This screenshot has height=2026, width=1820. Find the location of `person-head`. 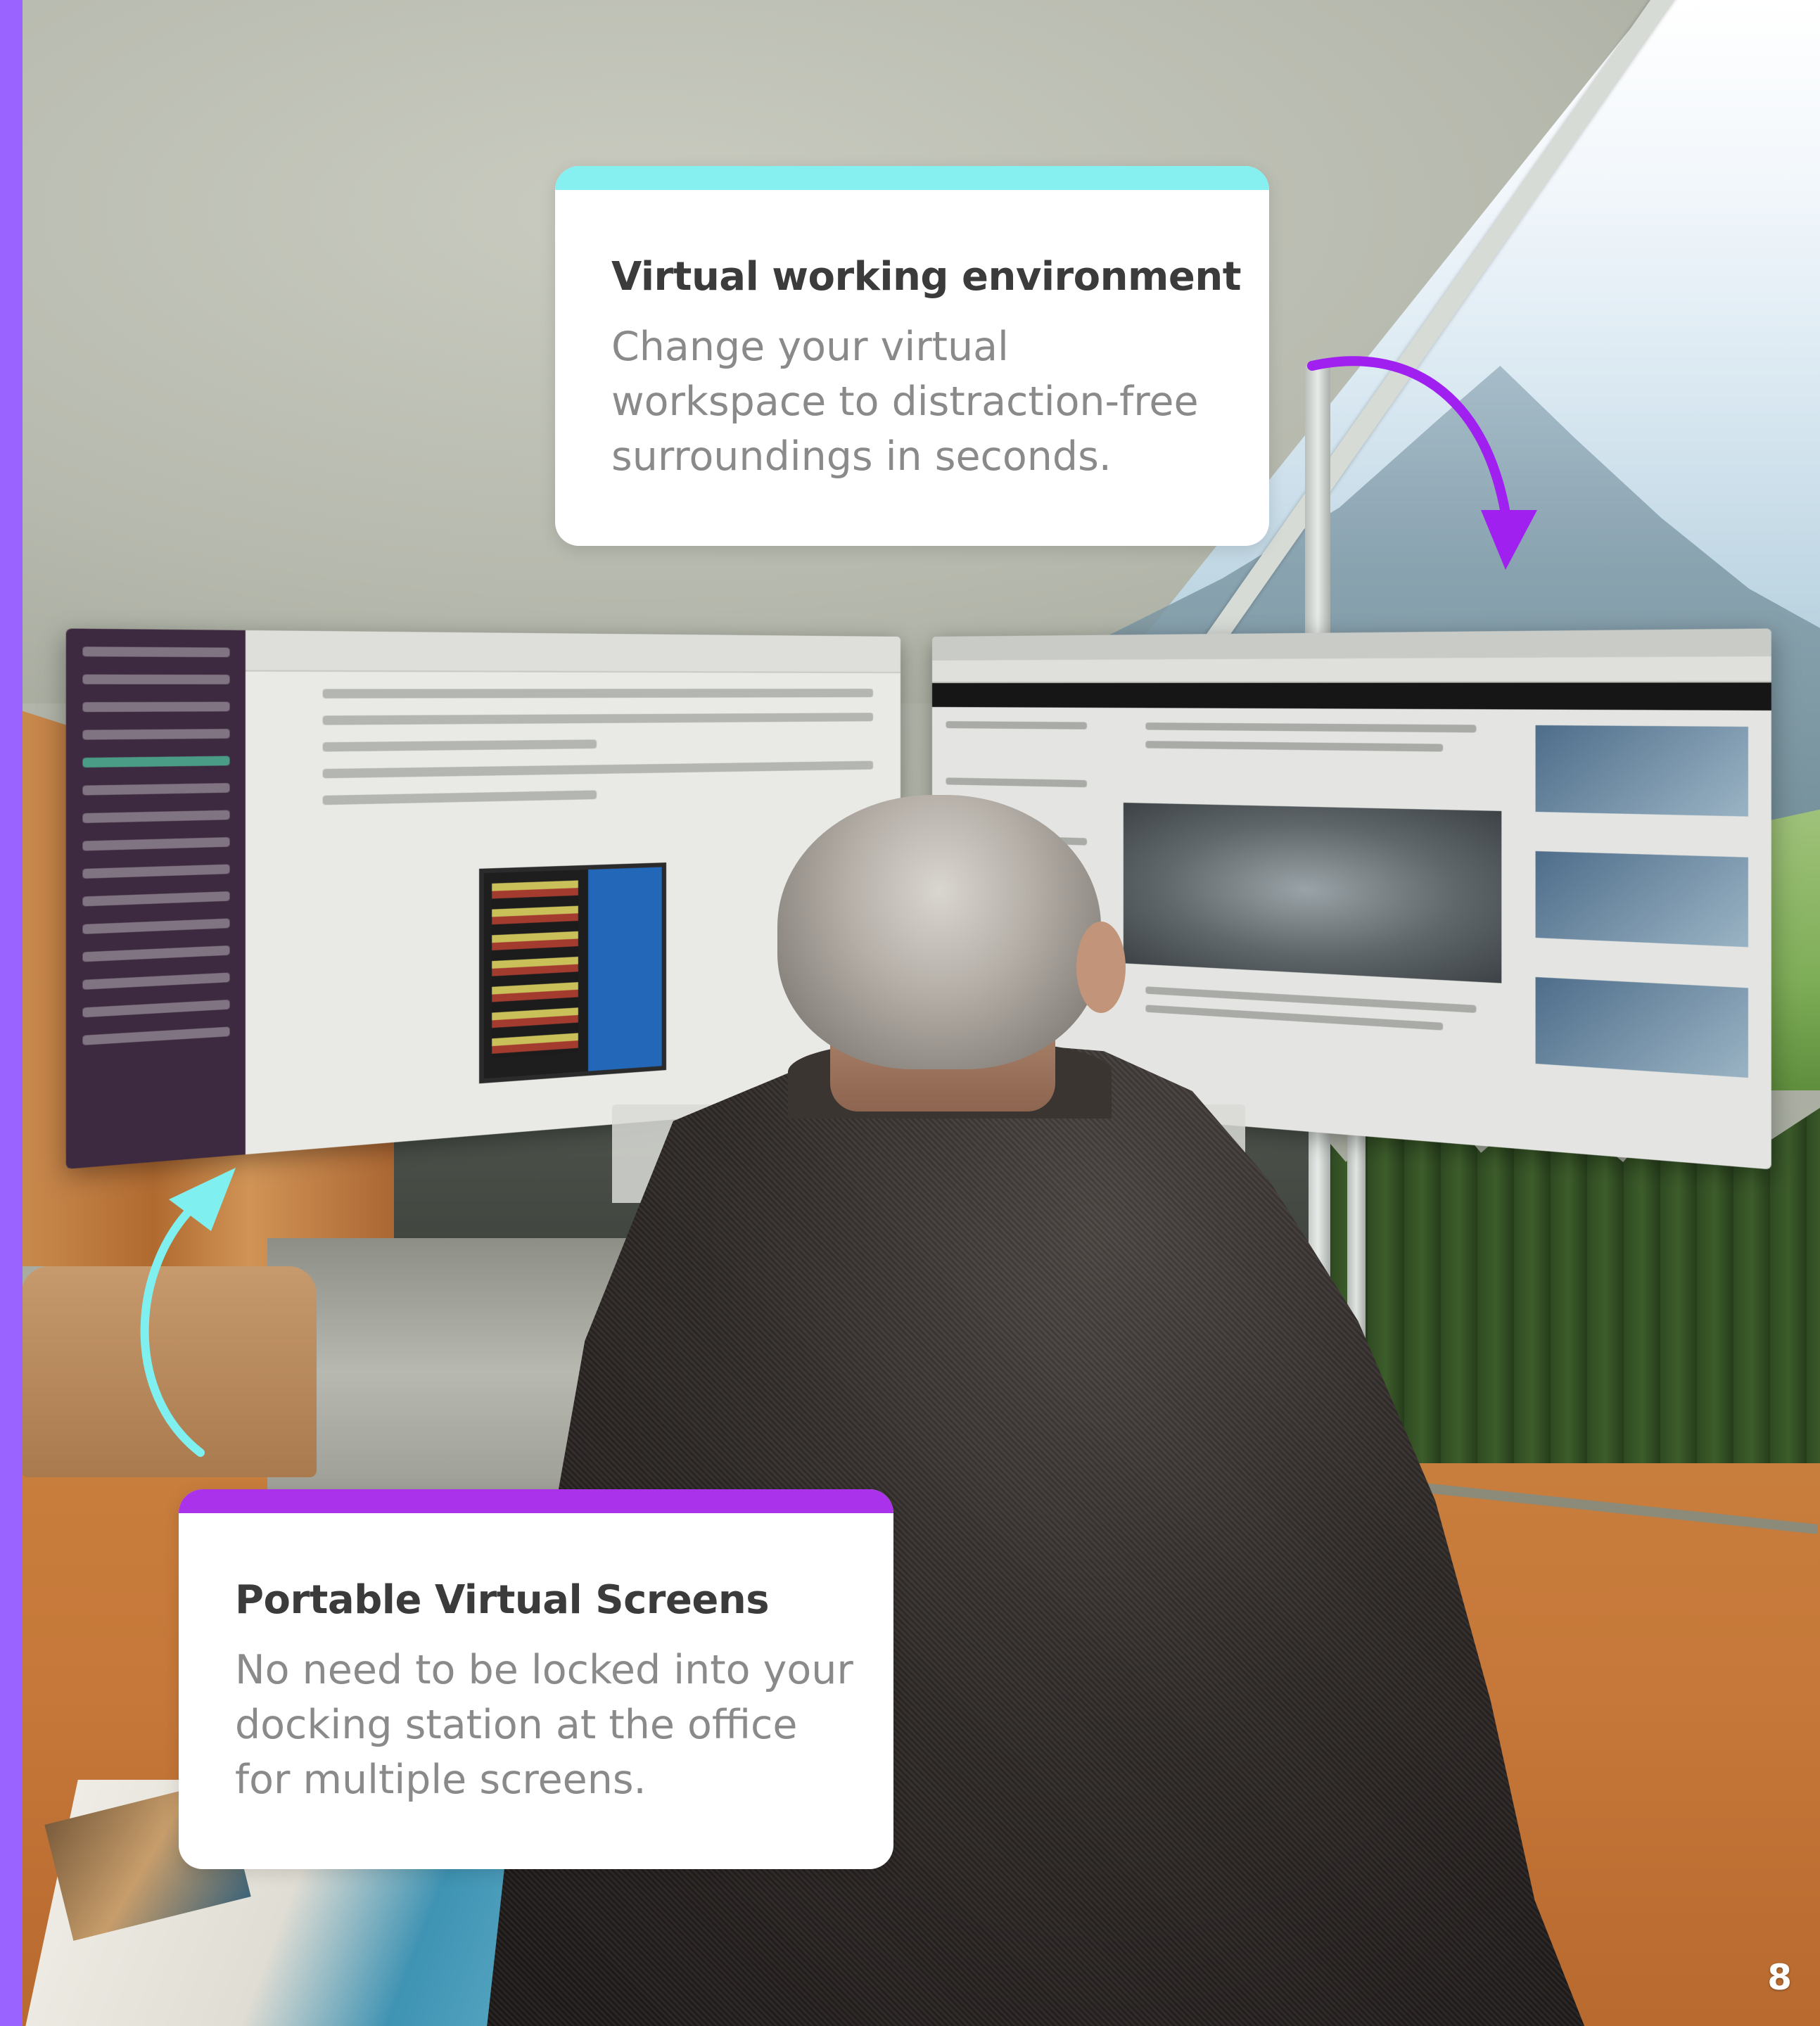

person-head is located at coordinates (939, 932).